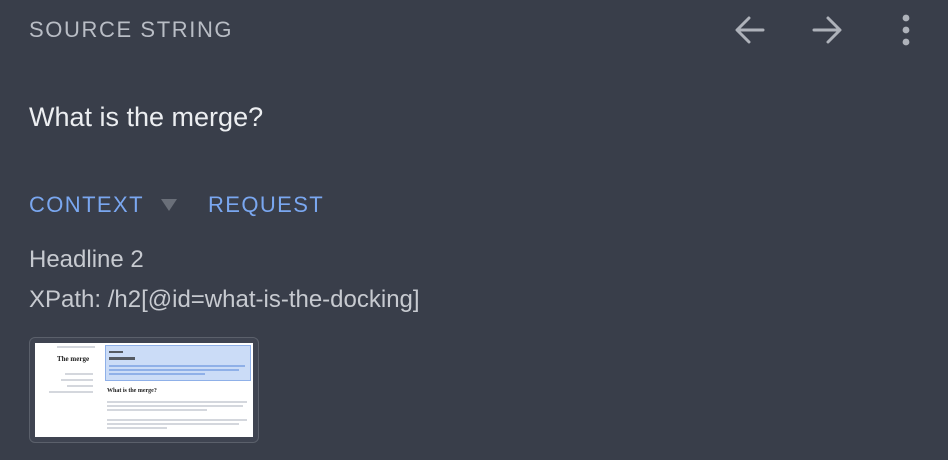 Image resolution: width=948 pixels, height=460 pixels. I want to click on more-vertical-icon, so click(906, 30).